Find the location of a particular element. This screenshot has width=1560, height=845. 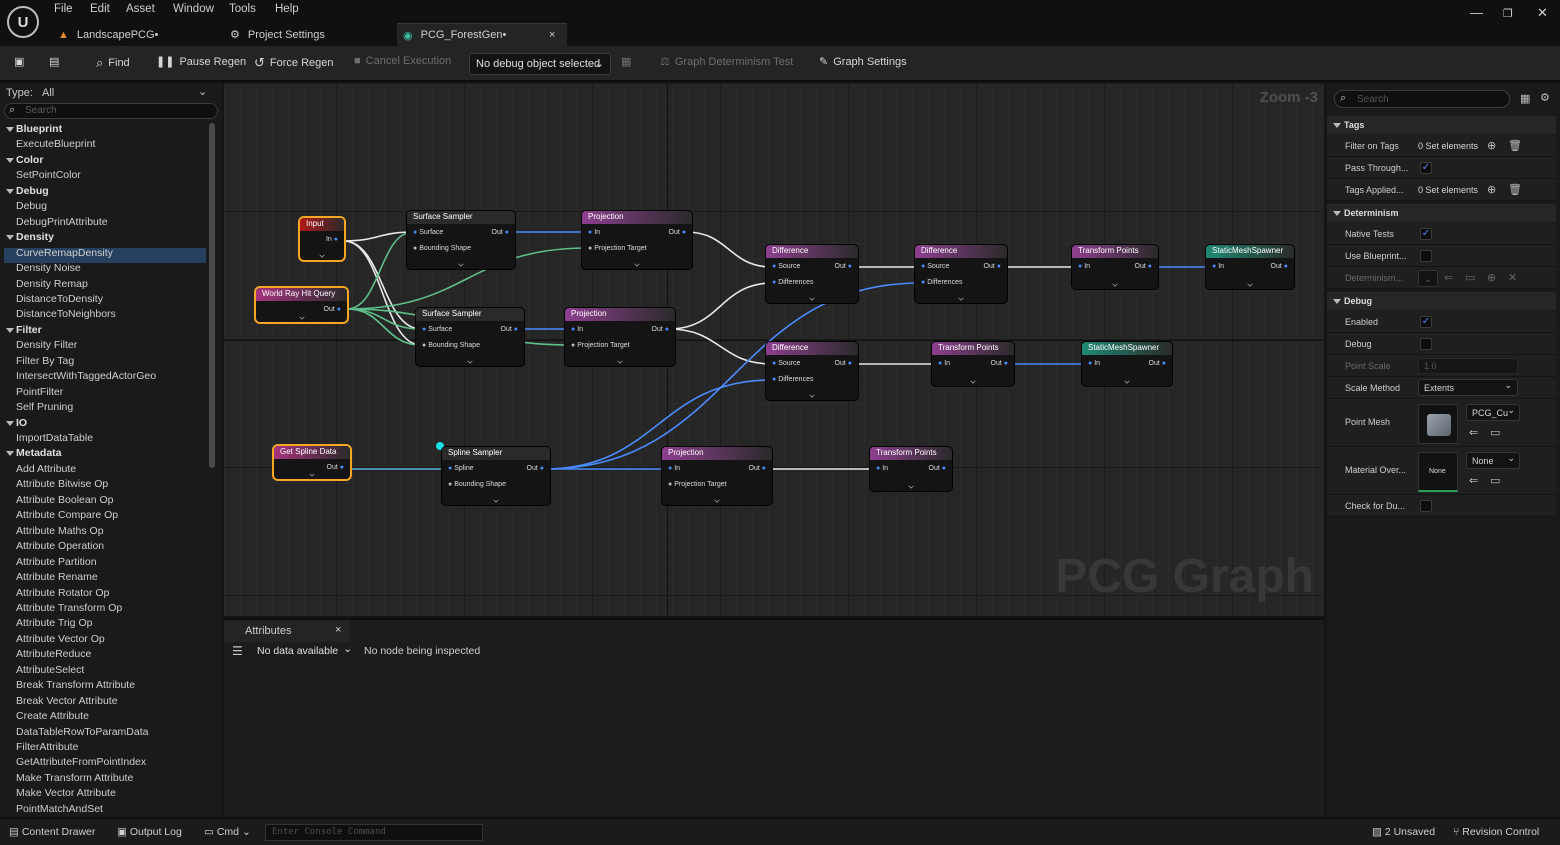

palette-item: Filter By Tag is located at coordinates (45, 361).